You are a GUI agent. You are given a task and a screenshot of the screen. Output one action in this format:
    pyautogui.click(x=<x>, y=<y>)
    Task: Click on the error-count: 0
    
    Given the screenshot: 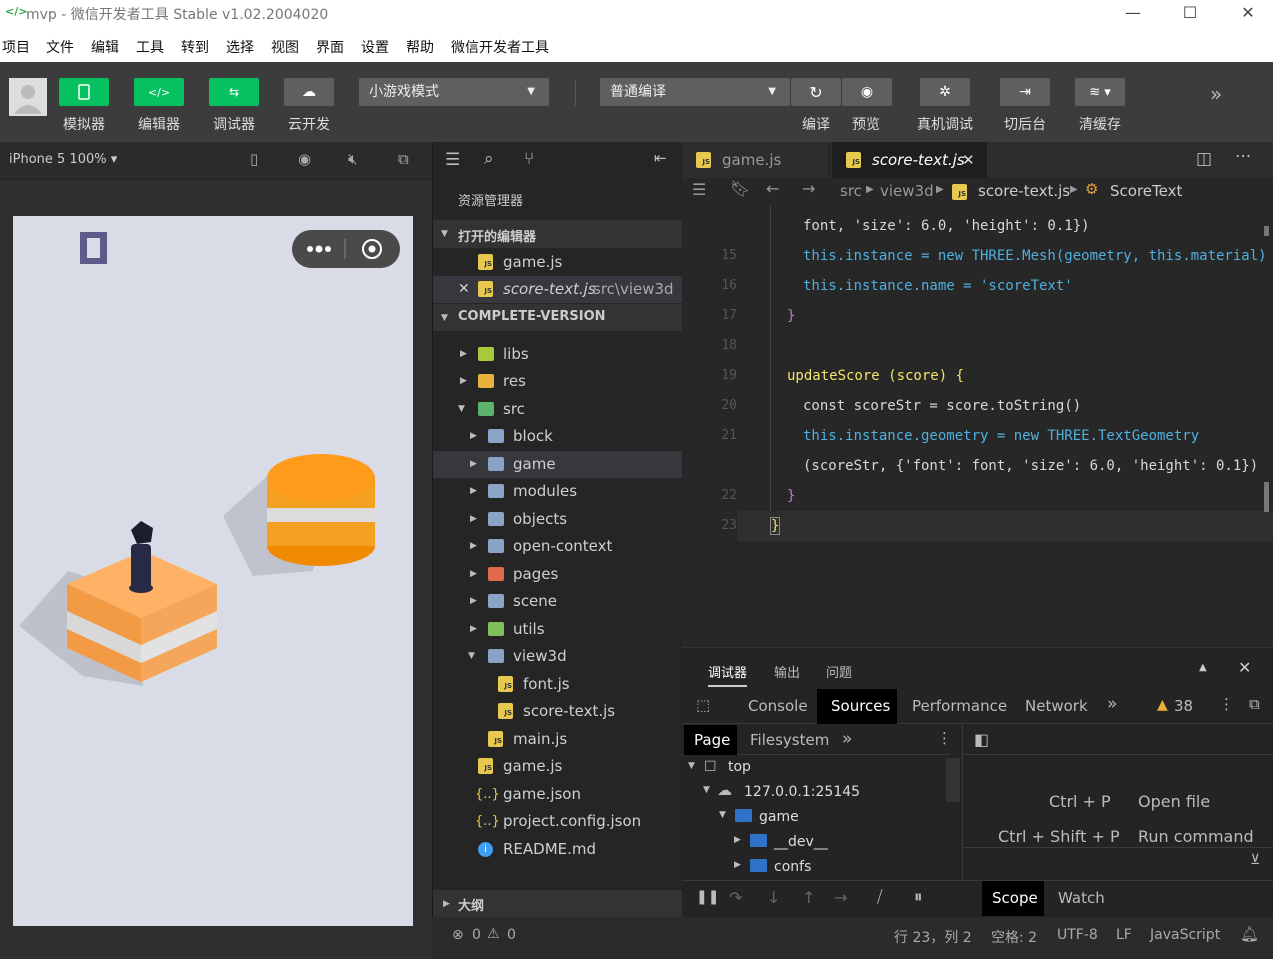 What is the action you would take?
    pyautogui.click(x=476, y=935)
    